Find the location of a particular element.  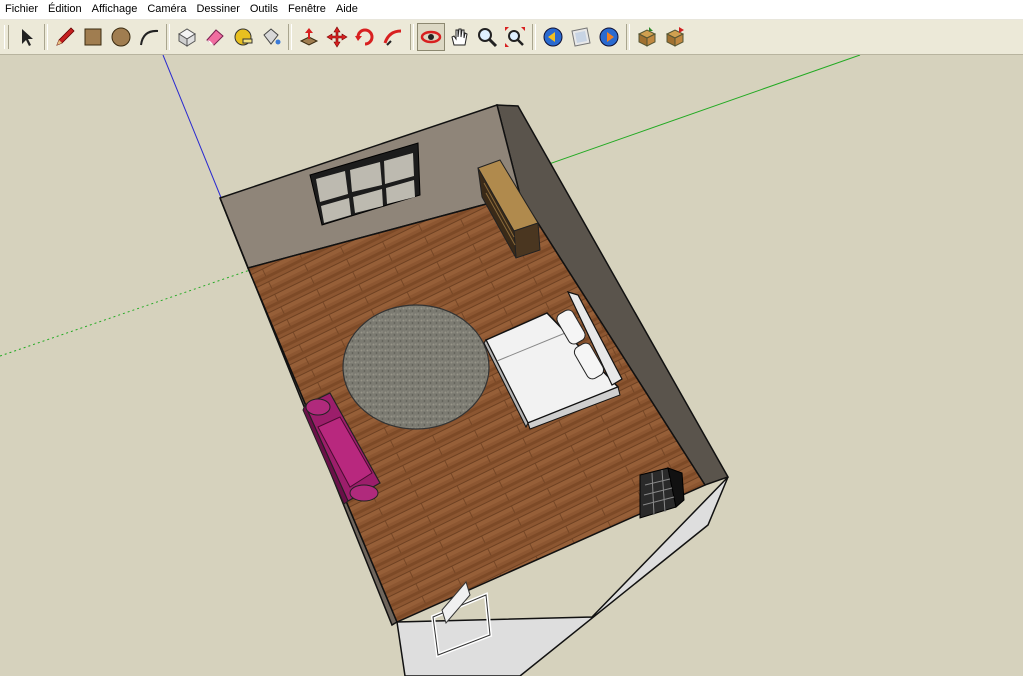

tool-push-pull-button is located at coordinates (309, 37).